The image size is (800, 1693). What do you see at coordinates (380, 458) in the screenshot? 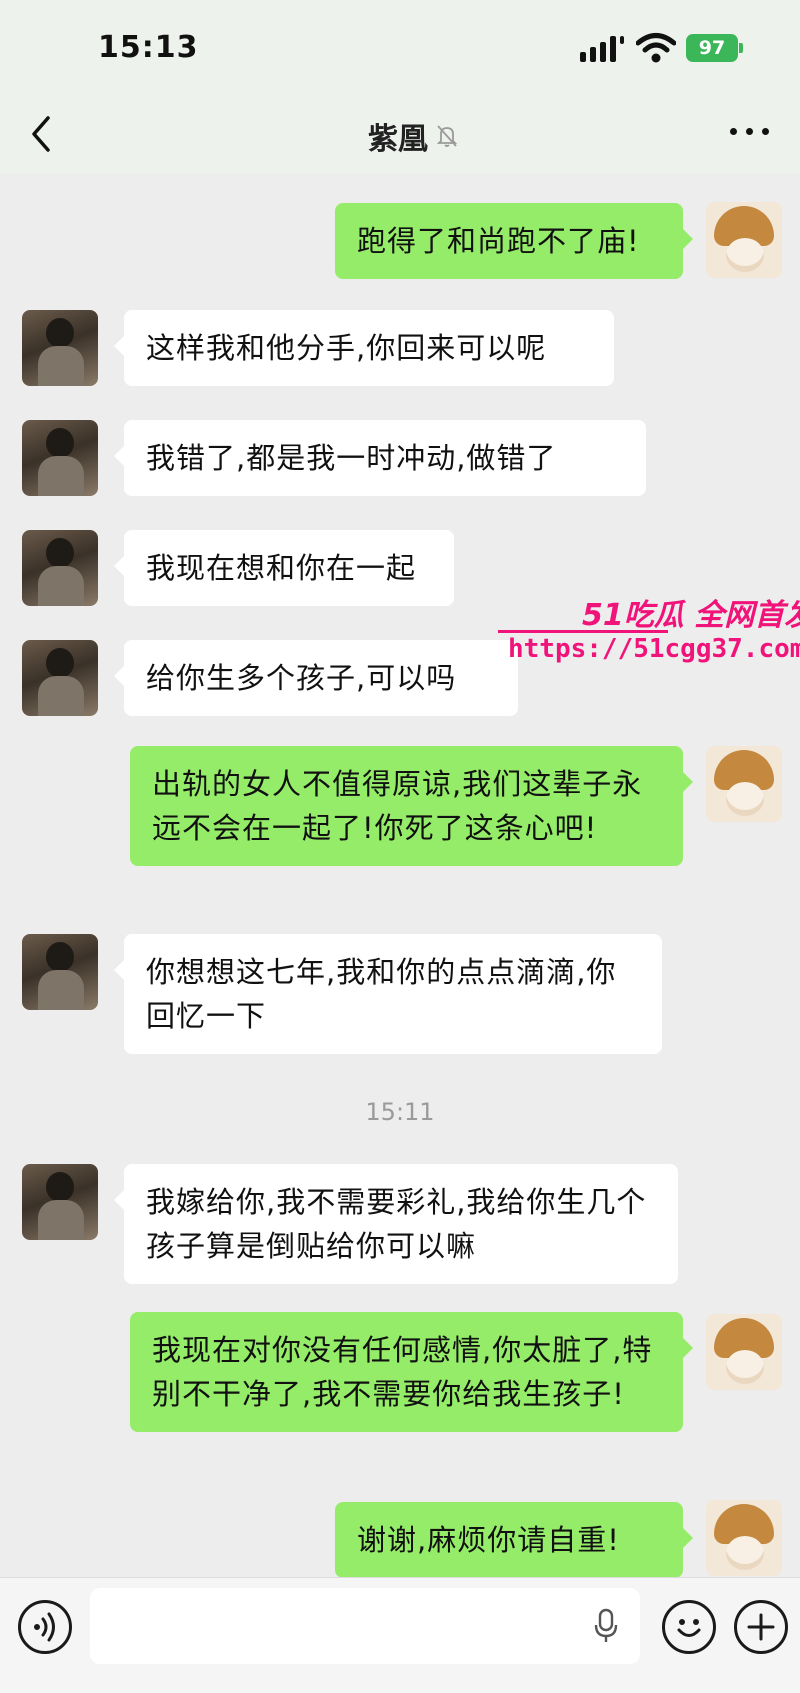
I see `message-bubble-incoming: 我错了,都是我一时冲动,做错了` at bounding box center [380, 458].